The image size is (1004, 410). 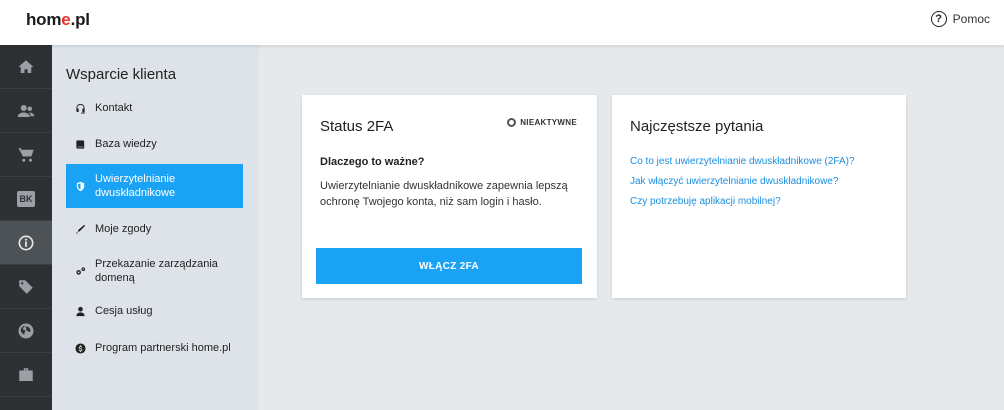 I want to click on rail-item-cart, so click(x=26, y=155).